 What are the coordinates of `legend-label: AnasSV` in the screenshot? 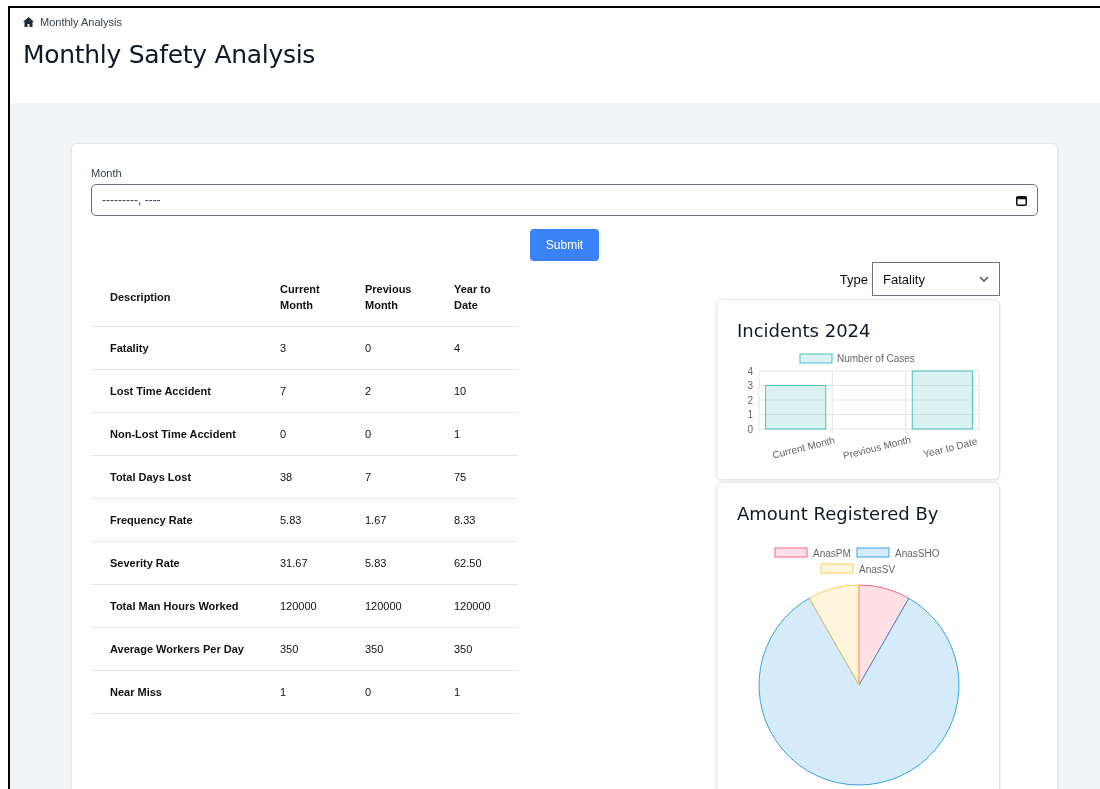 It's located at (877, 569).